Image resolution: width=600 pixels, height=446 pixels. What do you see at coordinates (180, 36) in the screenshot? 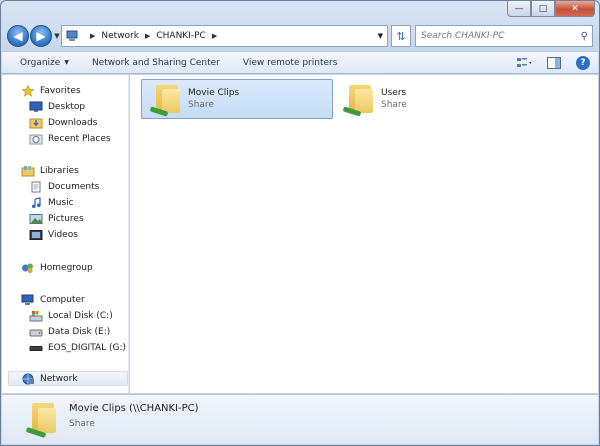
I see `breadcrumb-chanki-pc: CHANKI-PC` at bounding box center [180, 36].